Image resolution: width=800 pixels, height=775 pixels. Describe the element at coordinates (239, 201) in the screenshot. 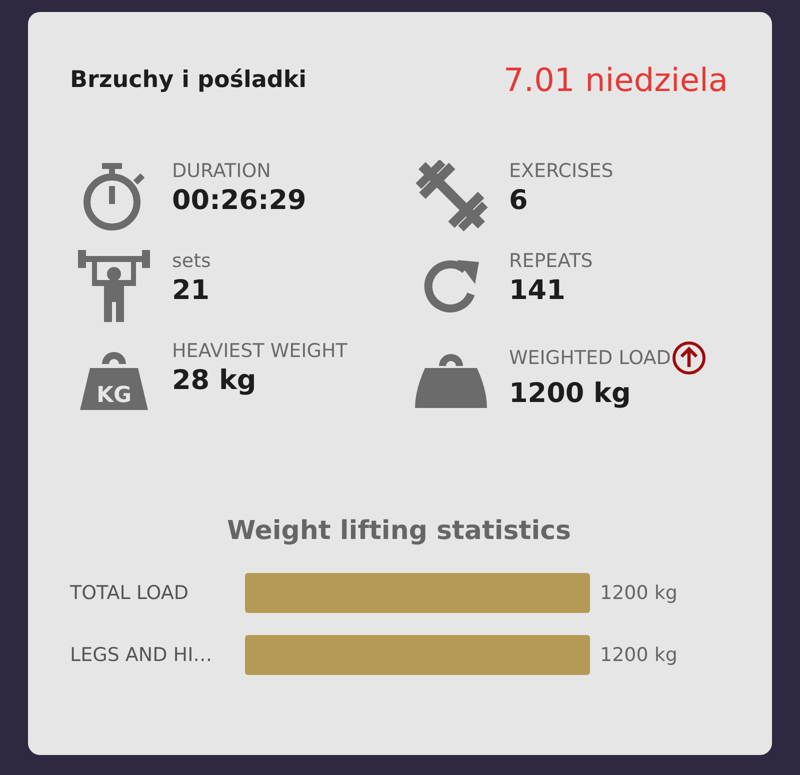

I see `stat-value: 00:26:29` at that location.